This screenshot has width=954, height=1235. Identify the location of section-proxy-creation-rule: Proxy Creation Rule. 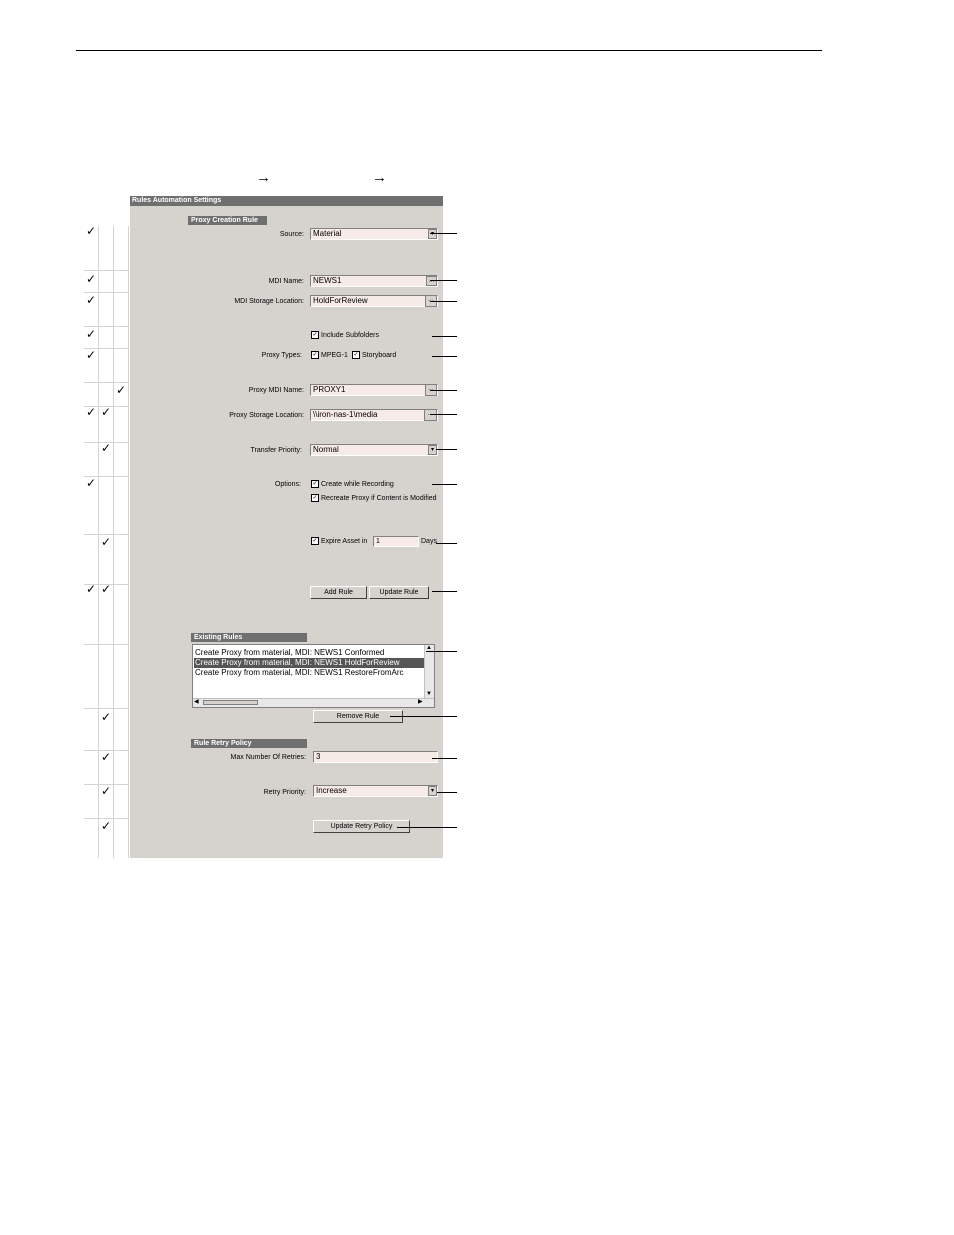
(227, 220).